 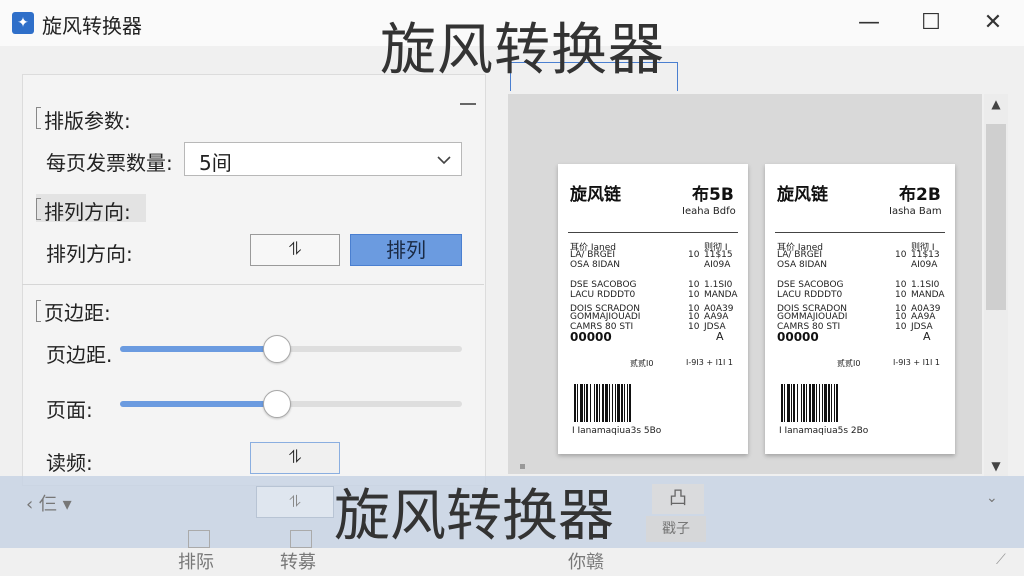 What do you see at coordinates (199, 349) in the screenshot?
I see `margin-slider-fill` at bounding box center [199, 349].